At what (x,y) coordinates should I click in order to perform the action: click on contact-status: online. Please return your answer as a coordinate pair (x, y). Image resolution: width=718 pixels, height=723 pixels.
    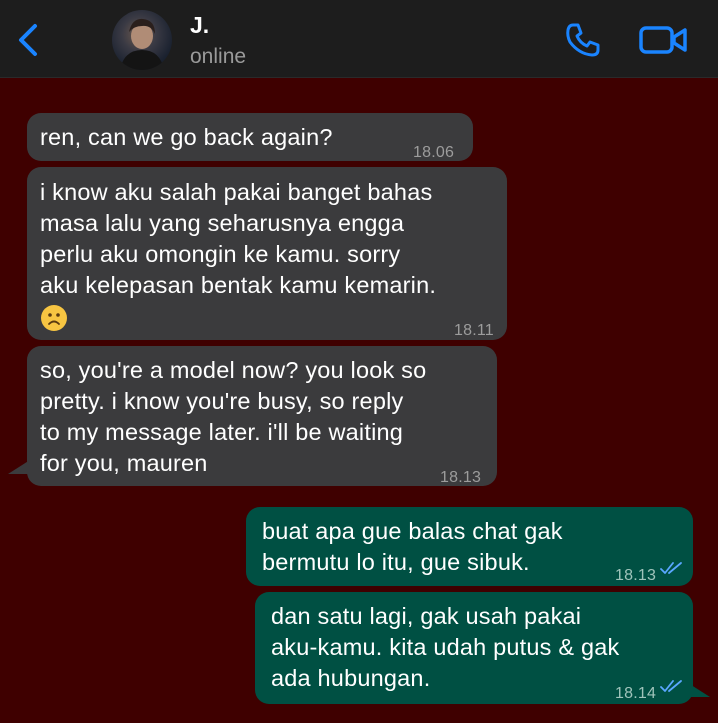
    Looking at the image, I should click on (218, 56).